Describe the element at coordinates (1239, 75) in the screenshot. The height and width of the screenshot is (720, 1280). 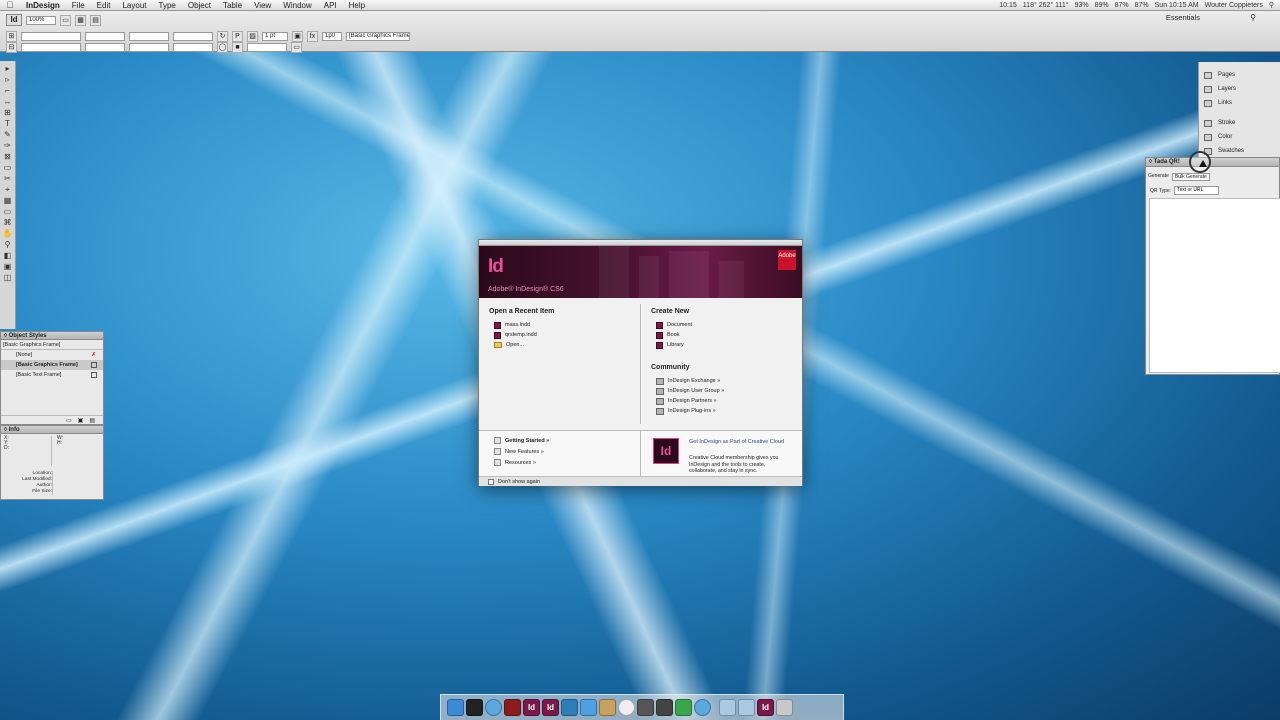
I see `pages-panel-tab: Pages` at that location.